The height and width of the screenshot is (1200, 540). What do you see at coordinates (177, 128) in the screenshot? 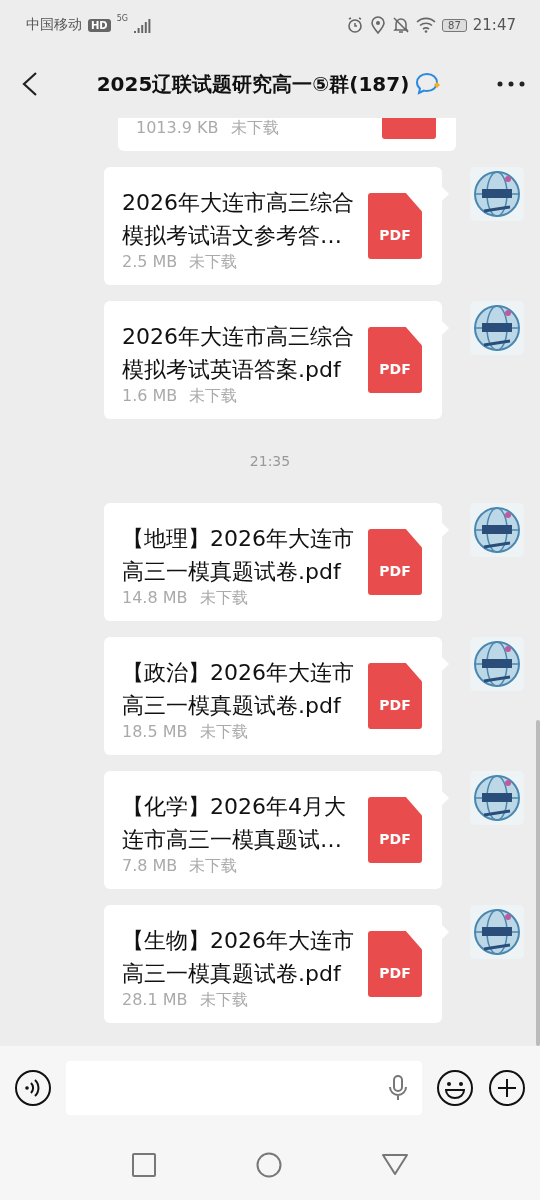
I see `file-size: 1013.9 KB` at bounding box center [177, 128].